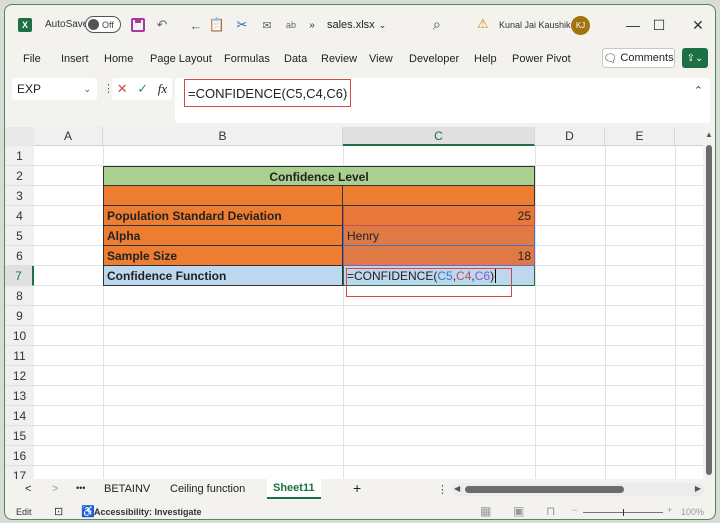  What do you see at coordinates (19, 216) in the screenshot?
I see `row-header-4: 4` at bounding box center [19, 216].